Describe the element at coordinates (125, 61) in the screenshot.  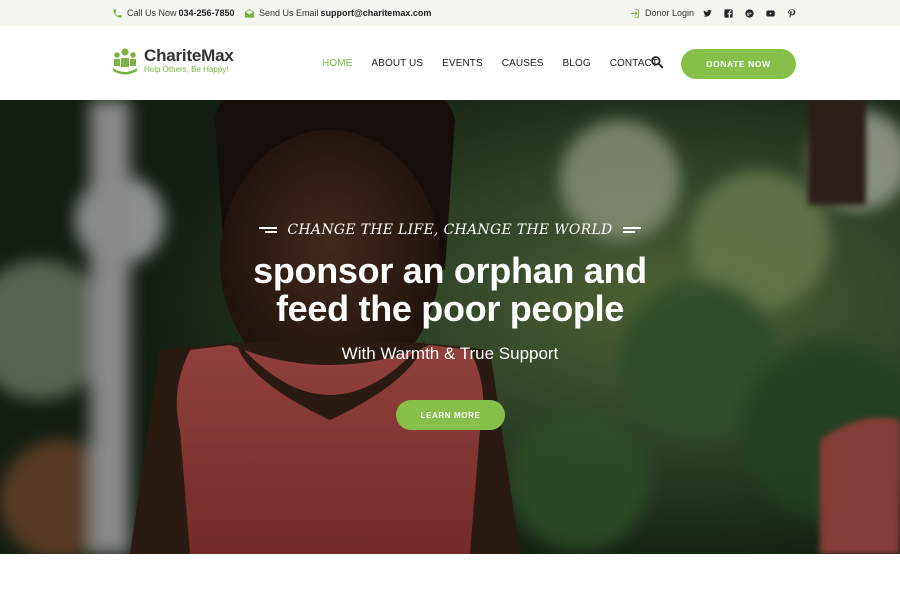
I see `charity-logo-icon` at that location.